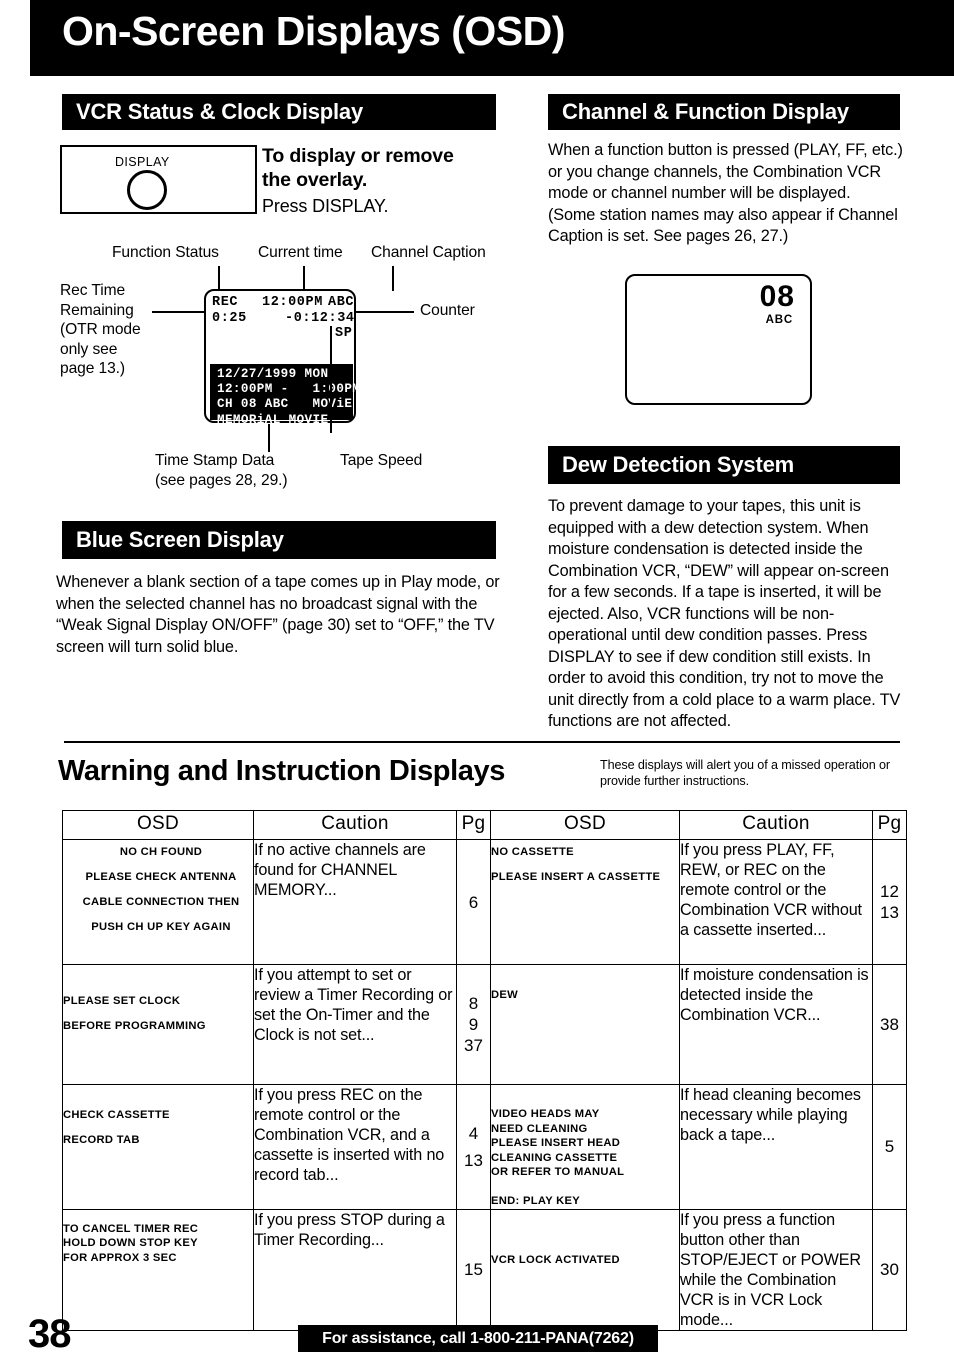  Describe the element at coordinates (889, 825) in the screenshot. I see `col-header-pg-right: Pg` at that location.